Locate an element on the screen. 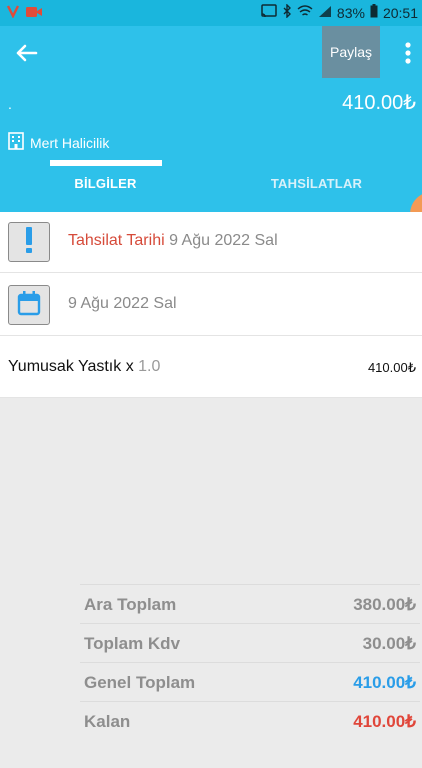  wifi-icon is located at coordinates (305, 12).